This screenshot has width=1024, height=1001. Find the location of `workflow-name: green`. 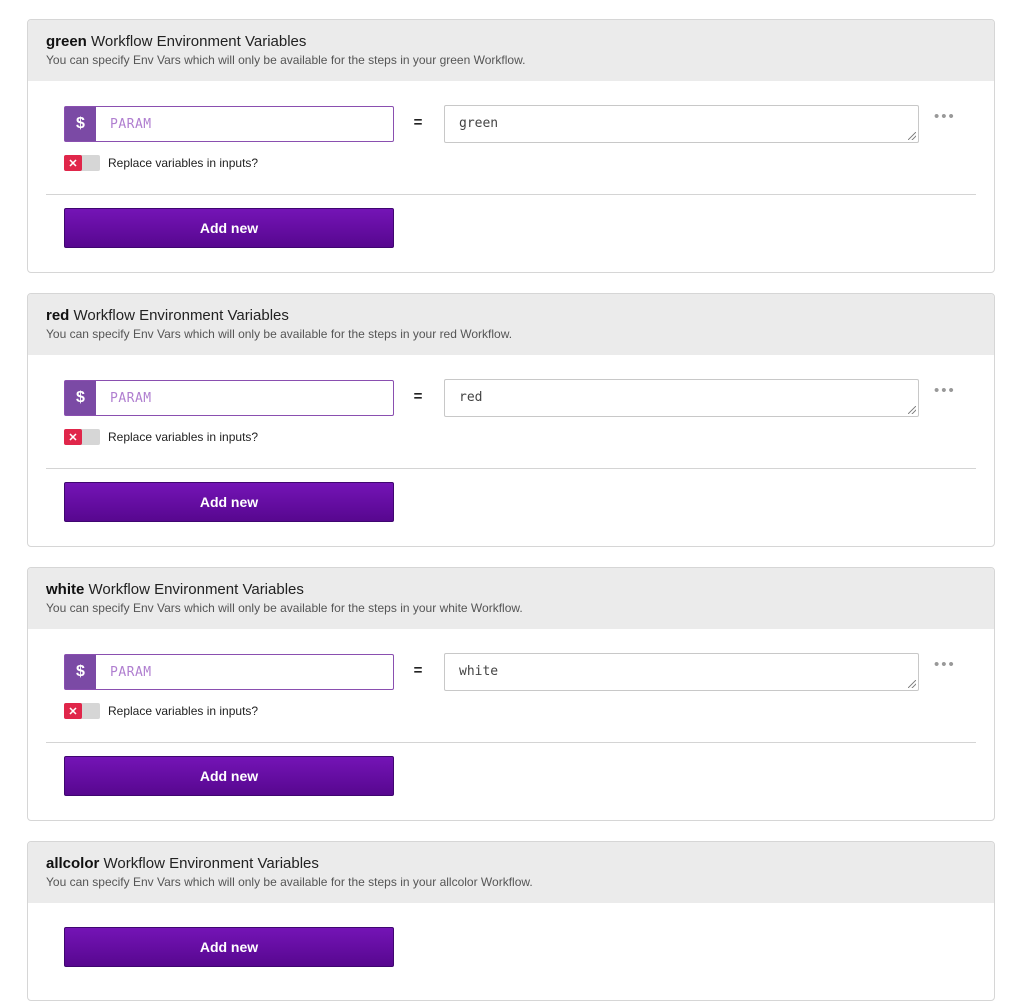

workflow-name: green is located at coordinates (66, 41).